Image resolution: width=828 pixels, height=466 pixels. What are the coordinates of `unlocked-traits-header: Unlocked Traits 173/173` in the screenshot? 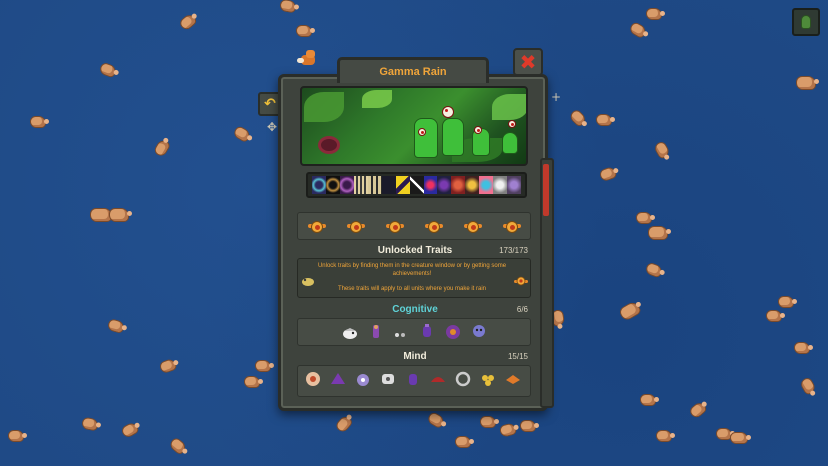 It's located at (415, 250).